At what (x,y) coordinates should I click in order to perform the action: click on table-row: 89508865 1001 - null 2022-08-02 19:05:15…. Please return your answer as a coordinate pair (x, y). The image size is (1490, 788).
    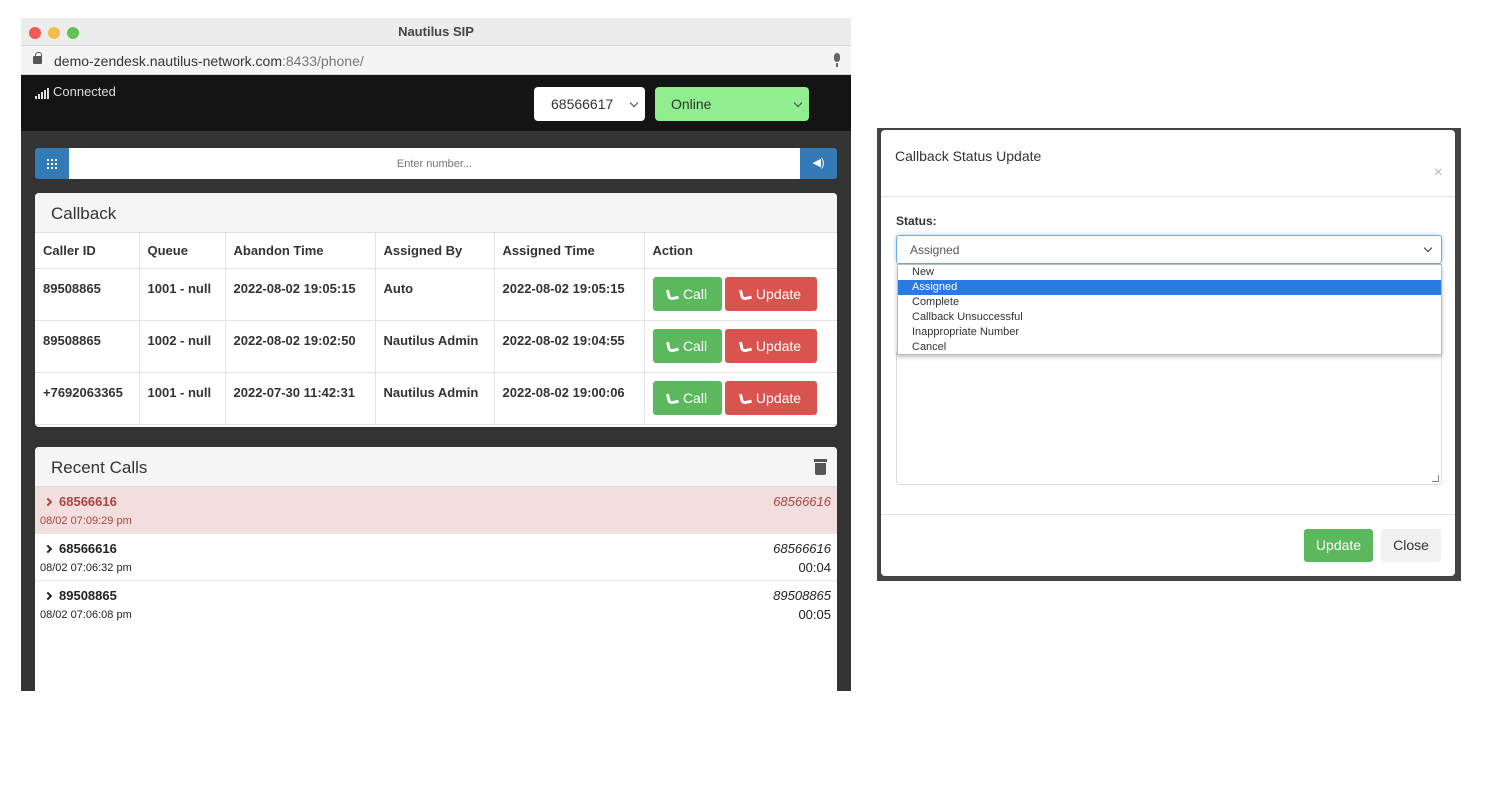
    Looking at the image, I should click on (436, 294).